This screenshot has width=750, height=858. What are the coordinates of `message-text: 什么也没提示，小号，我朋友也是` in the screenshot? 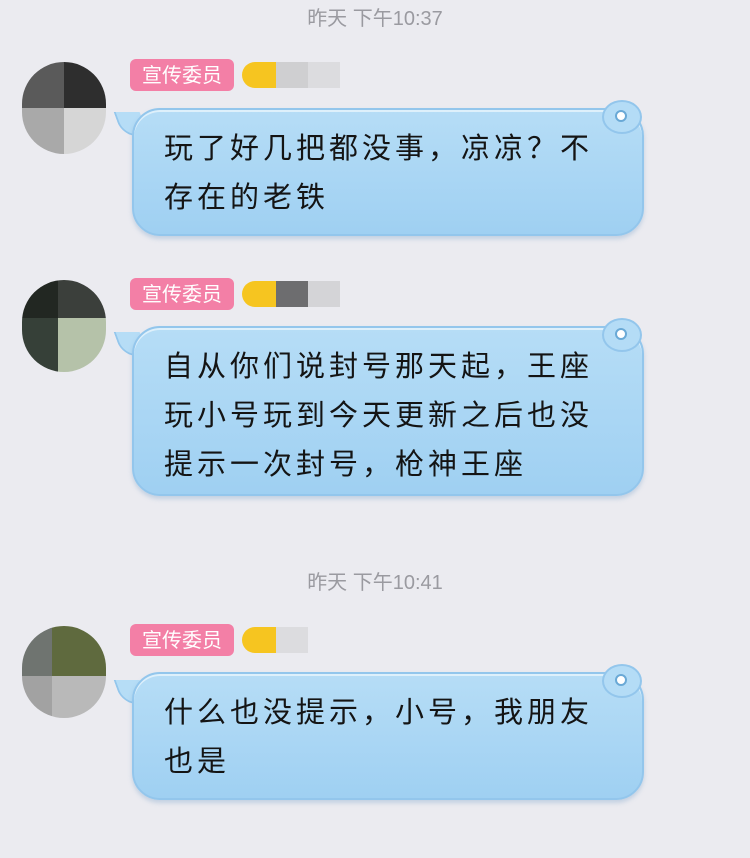 It's located at (379, 736).